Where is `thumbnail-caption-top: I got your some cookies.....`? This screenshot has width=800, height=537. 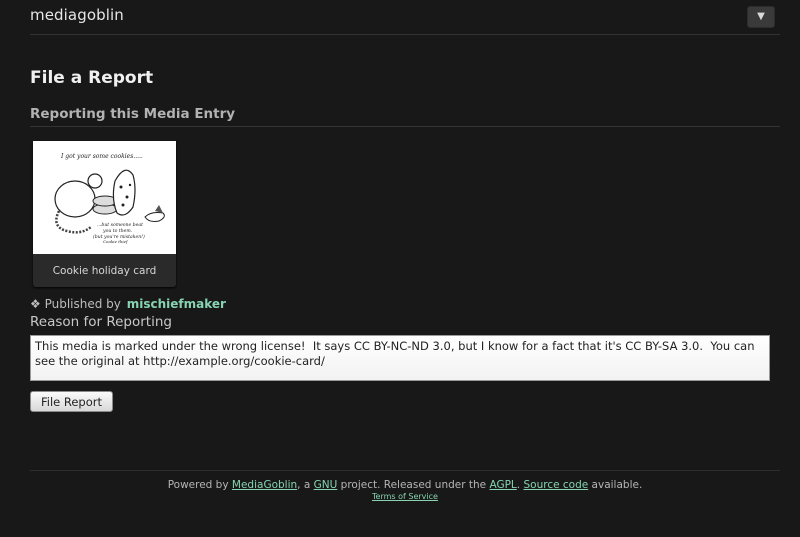
thumbnail-caption-top: I got your some cookies..... is located at coordinates (101, 156).